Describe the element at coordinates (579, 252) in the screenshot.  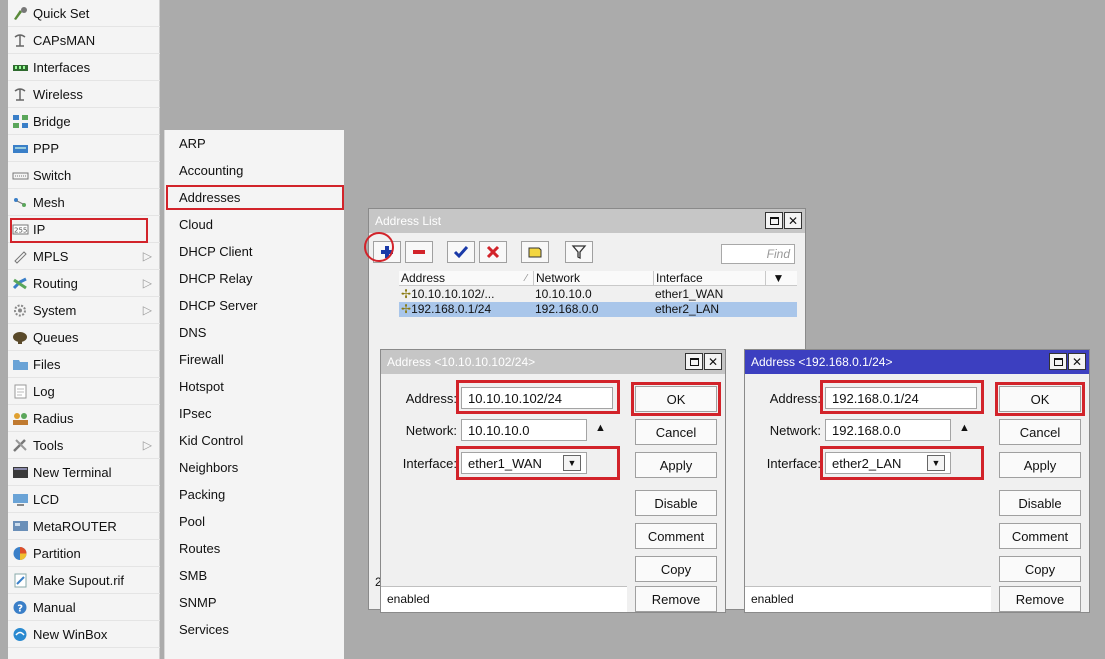
I see `filter-button` at that location.